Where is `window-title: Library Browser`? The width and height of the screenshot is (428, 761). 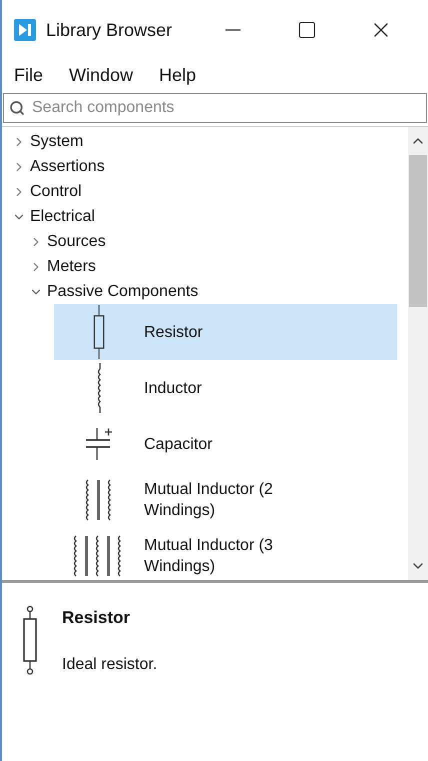 window-title: Library Browser is located at coordinates (109, 30).